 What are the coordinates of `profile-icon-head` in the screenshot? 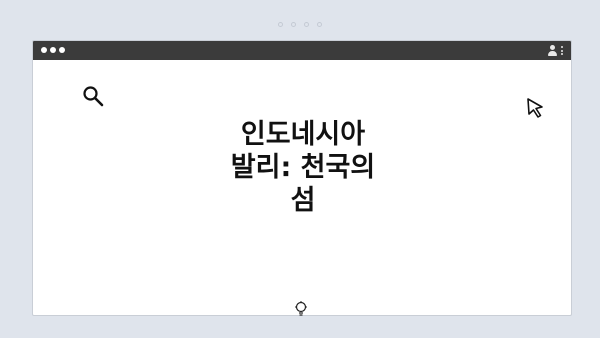 It's located at (552, 47).